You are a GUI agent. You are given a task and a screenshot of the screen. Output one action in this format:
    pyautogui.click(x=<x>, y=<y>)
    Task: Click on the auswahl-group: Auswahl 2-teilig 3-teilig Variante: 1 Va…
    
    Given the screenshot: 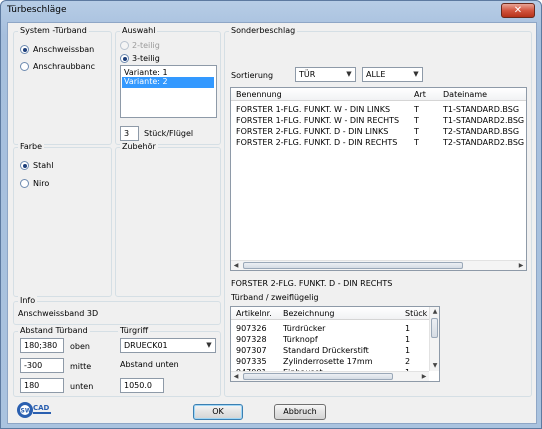 What is the action you would take?
    pyautogui.click(x=168, y=85)
    